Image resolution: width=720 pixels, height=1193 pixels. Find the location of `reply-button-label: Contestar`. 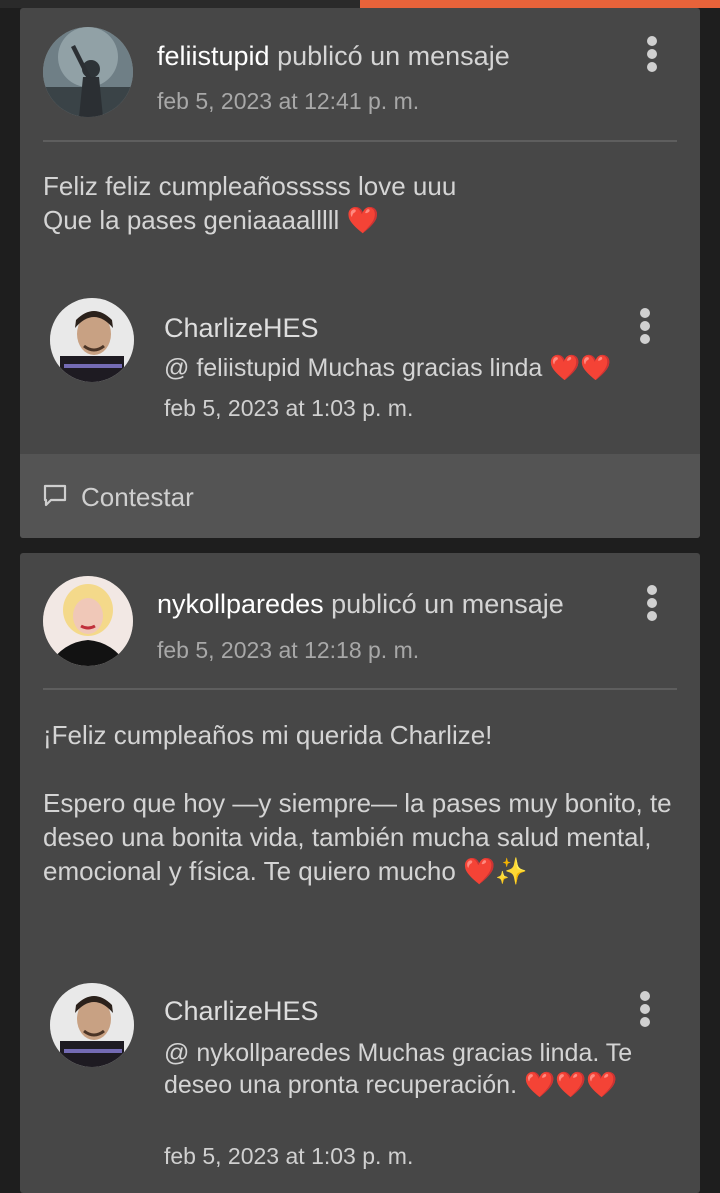

reply-button-label: Contestar is located at coordinates (137, 497).